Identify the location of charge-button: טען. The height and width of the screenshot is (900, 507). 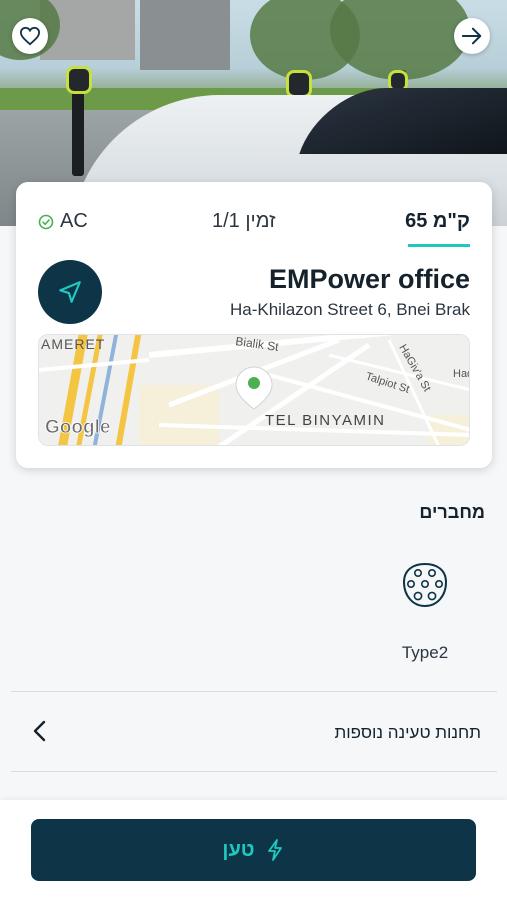
(253, 850).